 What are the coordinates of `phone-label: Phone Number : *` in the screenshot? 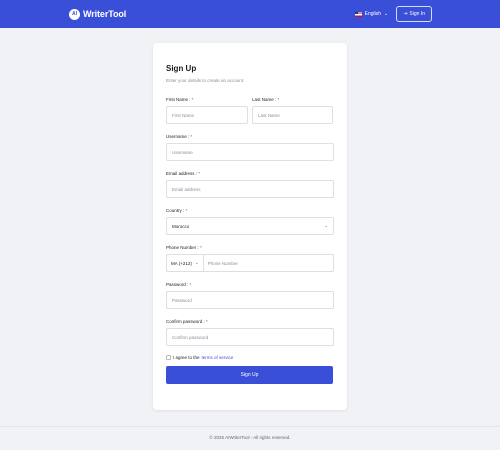 It's located at (250, 248).